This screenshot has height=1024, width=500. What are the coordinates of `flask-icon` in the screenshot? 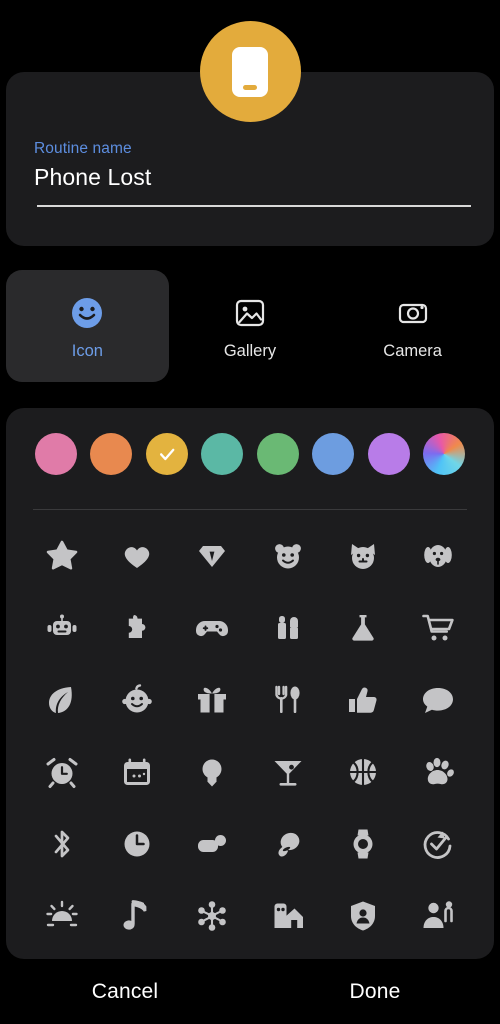 It's located at (363, 628).